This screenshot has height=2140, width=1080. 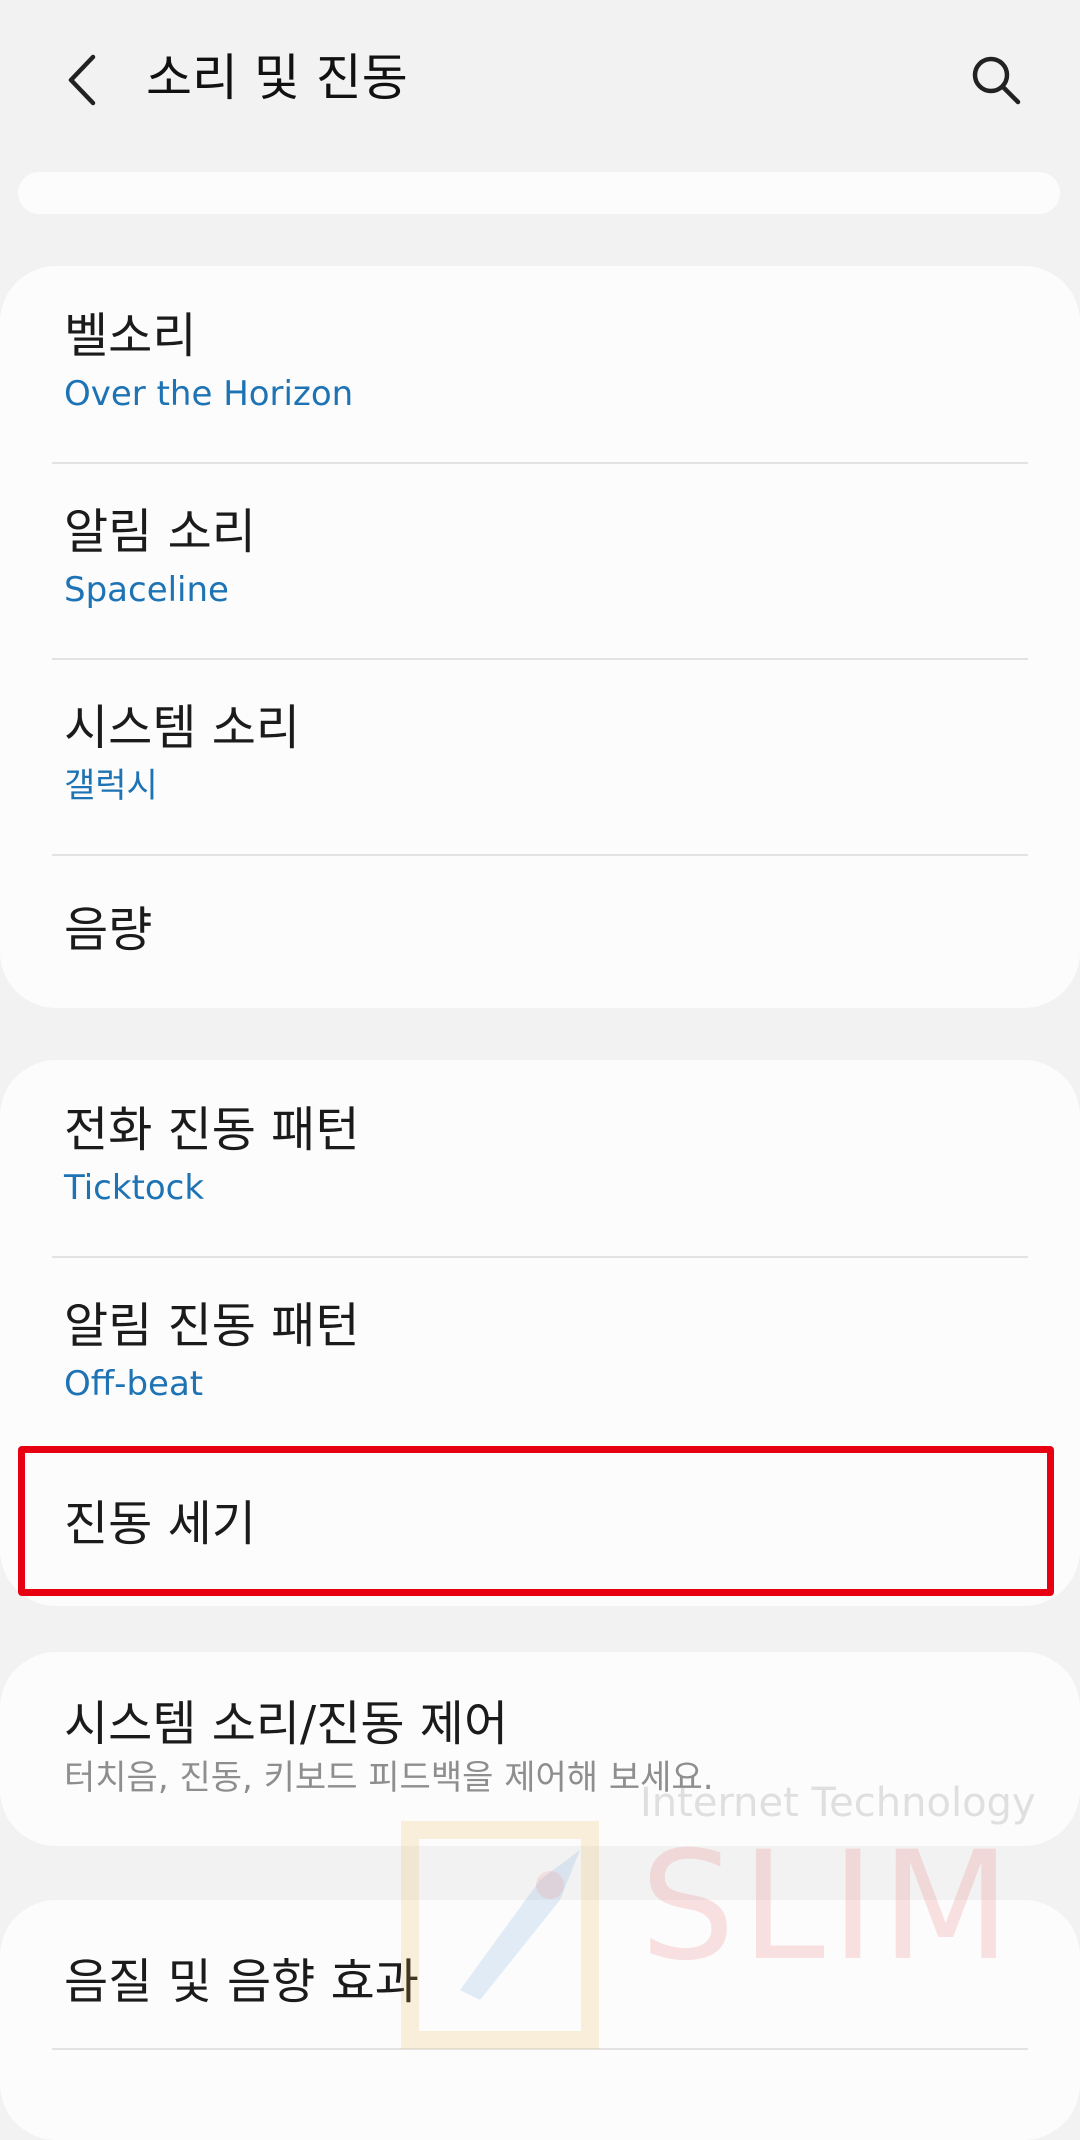 What do you see at coordinates (212, 1130) in the screenshot?
I see `item-title: 전화 진동 패턴` at bounding box center [212, 1130].